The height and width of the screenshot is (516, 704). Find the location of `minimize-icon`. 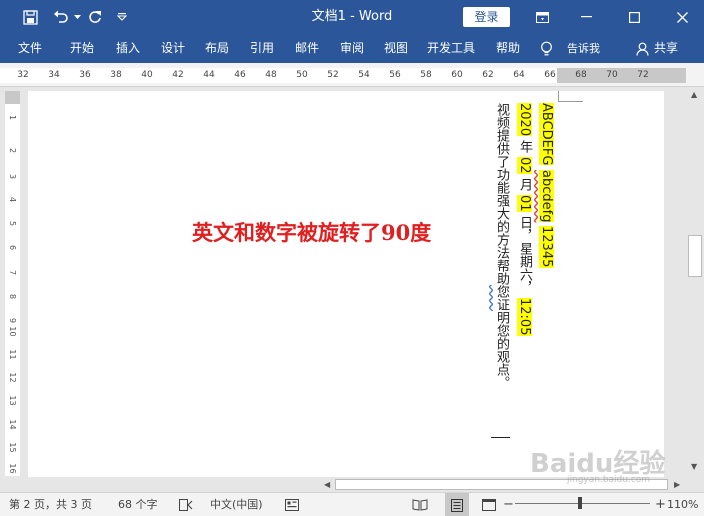

minimize-icon is located at coordinates (586, 17).